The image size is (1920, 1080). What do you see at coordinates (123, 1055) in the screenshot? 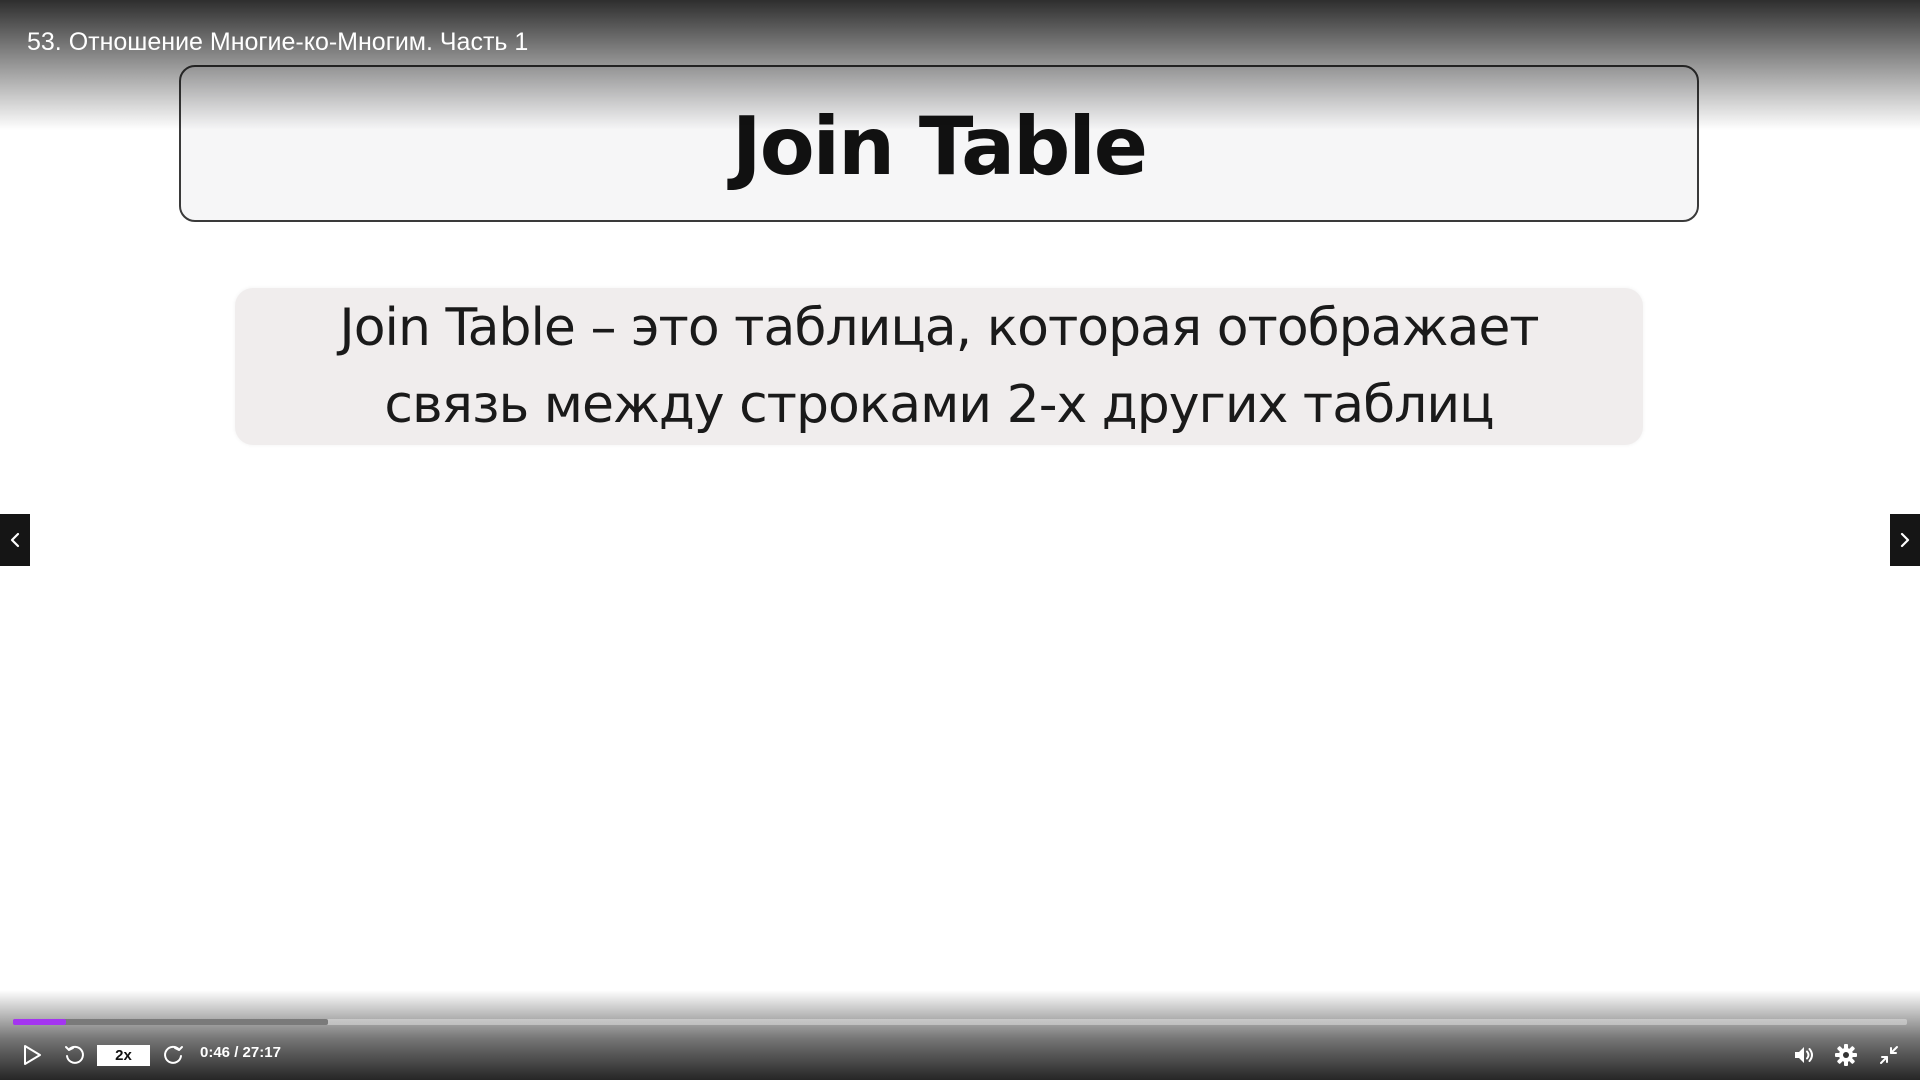
I see `playback-speed-button: 2x` at bounding box center [123, 1055].